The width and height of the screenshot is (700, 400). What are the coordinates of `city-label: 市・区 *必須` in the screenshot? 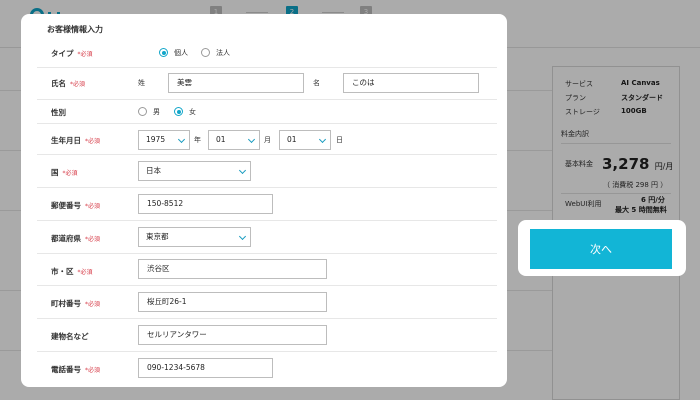 It's located at (72, 271).